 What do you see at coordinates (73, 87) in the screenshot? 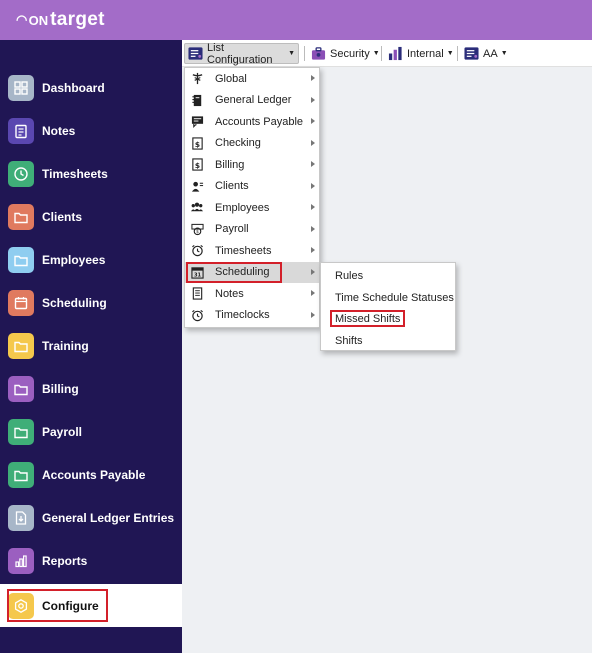
I see `sidebar-item-label: Dashboard` at bounding box center [73, 87].